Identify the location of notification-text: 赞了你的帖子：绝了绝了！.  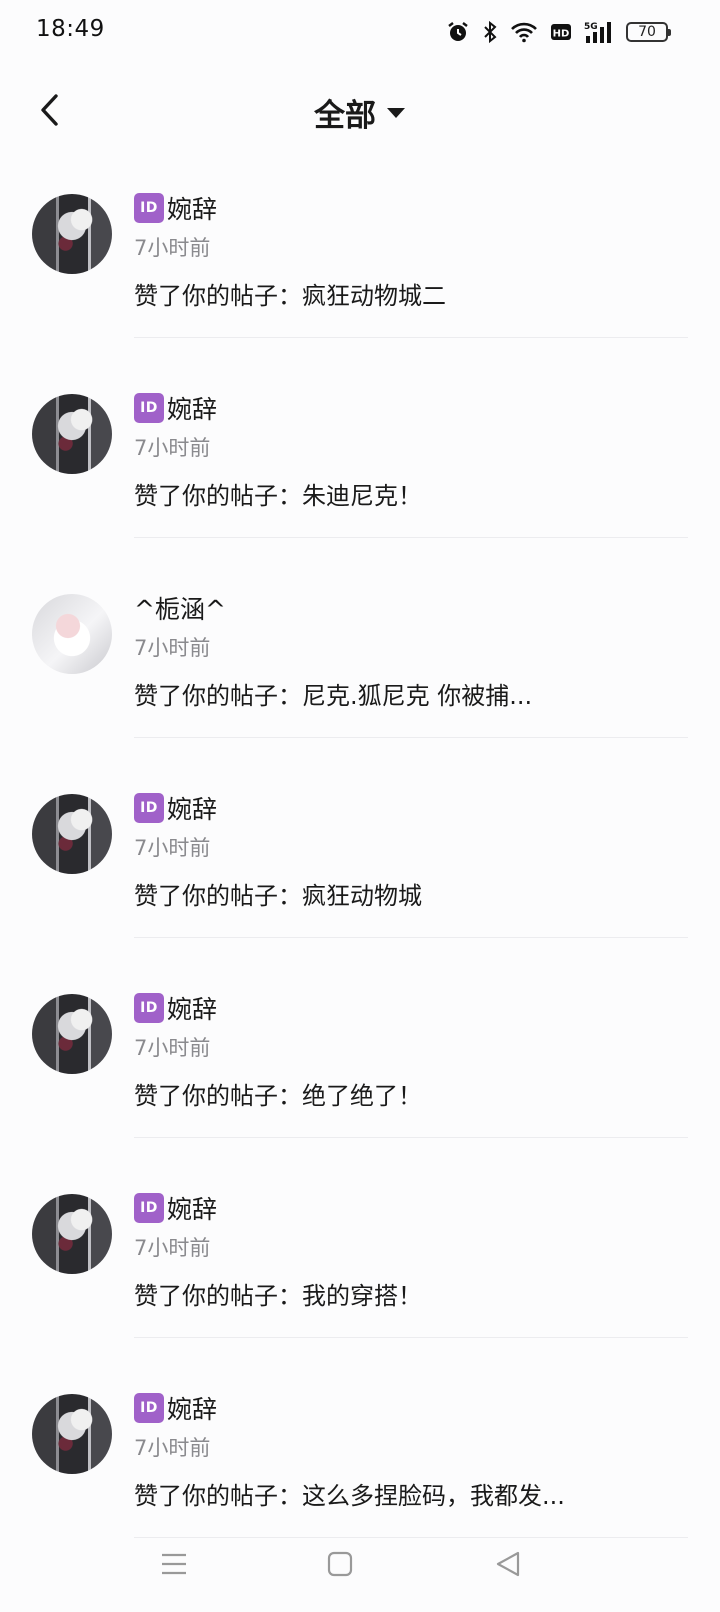
(278, 1096).